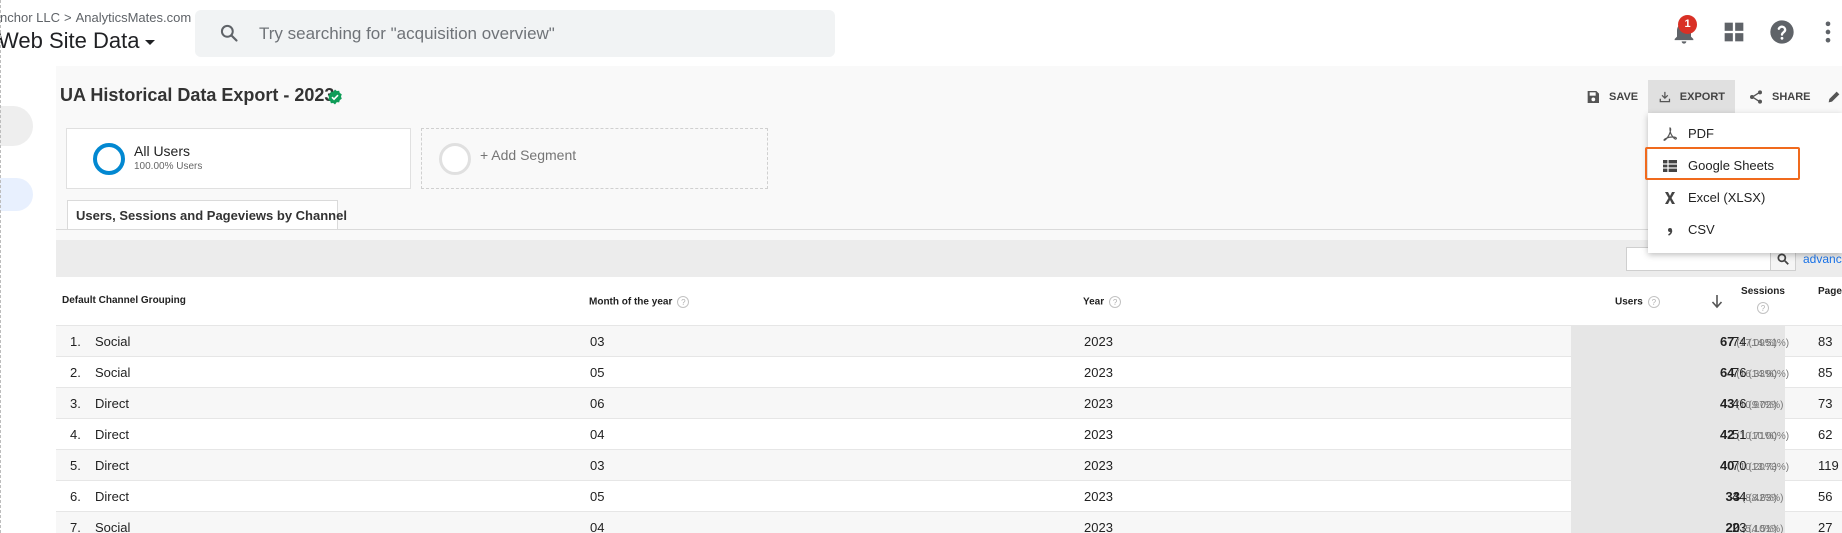  Describe the element at coordinates (1825, 341) in the screenshot. I see `pageviews-cell: 83` at that location.